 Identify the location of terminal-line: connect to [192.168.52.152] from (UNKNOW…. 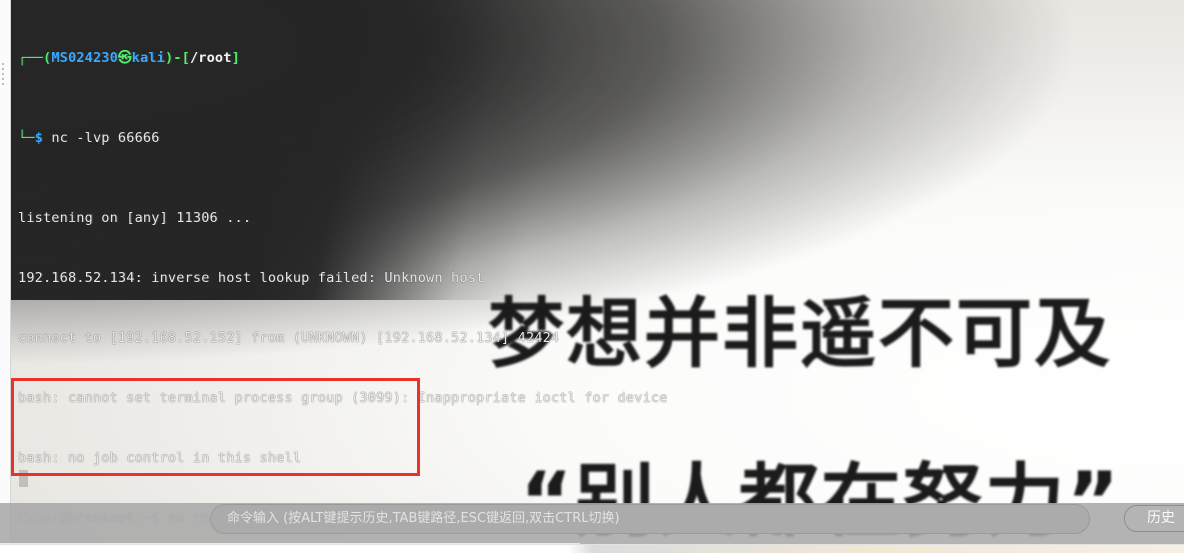
(289, 338).